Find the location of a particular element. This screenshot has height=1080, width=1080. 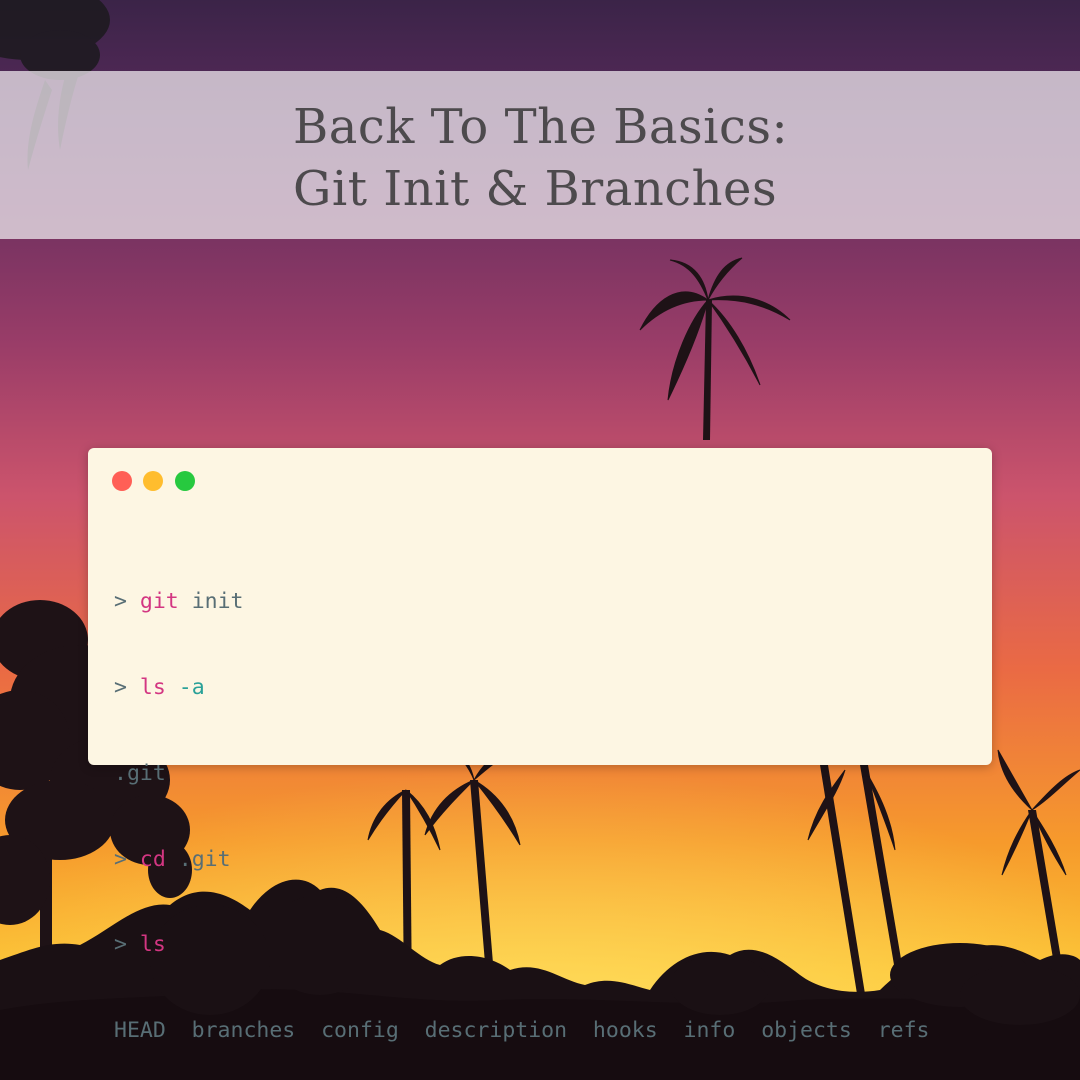

terminal-line: > ls is located at coordinates (521, 945).